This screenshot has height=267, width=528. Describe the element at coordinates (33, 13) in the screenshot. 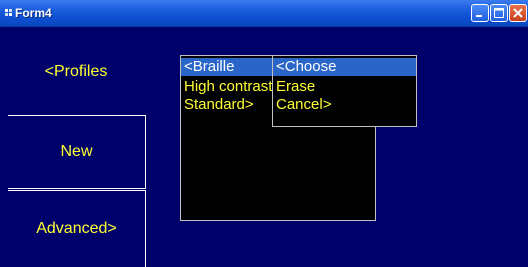

I see `window-title: Form4` at that location.